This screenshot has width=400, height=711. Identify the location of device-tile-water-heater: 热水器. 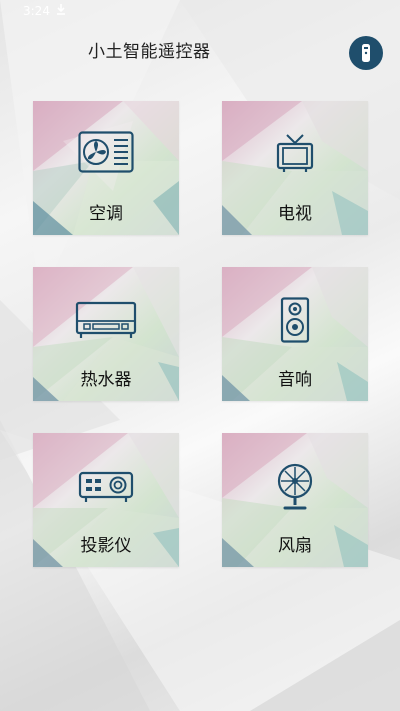
(106, 334).